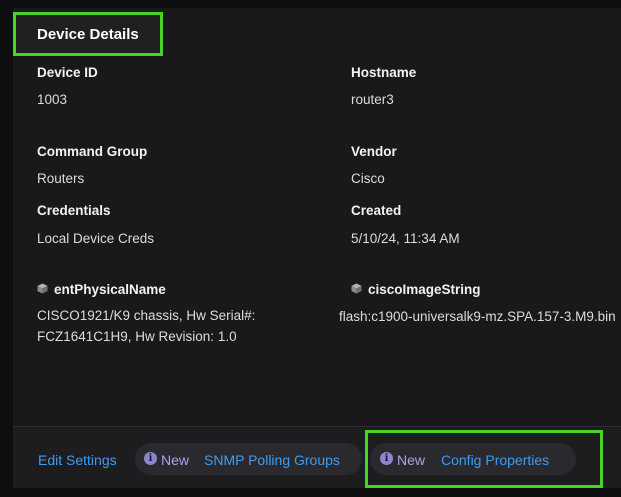 Image resolution: width=621 pixels, height=497 pixels. Describe the element at coordinates (495, 460) in the screenshot. I see `config-properties-link: Config Properties` at that location.